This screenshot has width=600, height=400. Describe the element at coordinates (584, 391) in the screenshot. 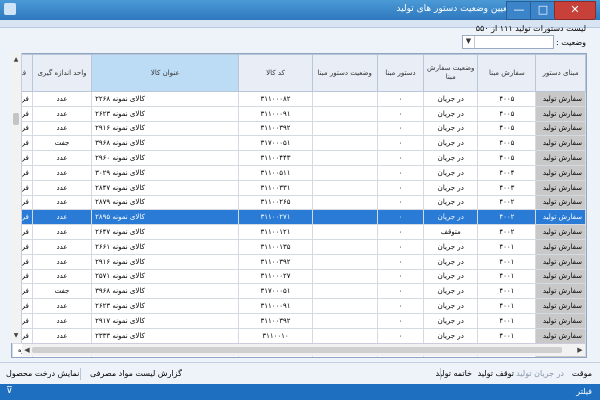

I see `filter-label: فیلتر` at that location.